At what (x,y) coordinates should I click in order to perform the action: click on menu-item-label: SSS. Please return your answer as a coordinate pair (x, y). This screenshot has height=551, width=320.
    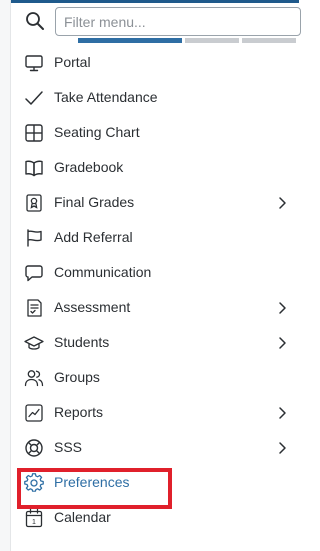
    Looking at the image, I should click on (68, 447).